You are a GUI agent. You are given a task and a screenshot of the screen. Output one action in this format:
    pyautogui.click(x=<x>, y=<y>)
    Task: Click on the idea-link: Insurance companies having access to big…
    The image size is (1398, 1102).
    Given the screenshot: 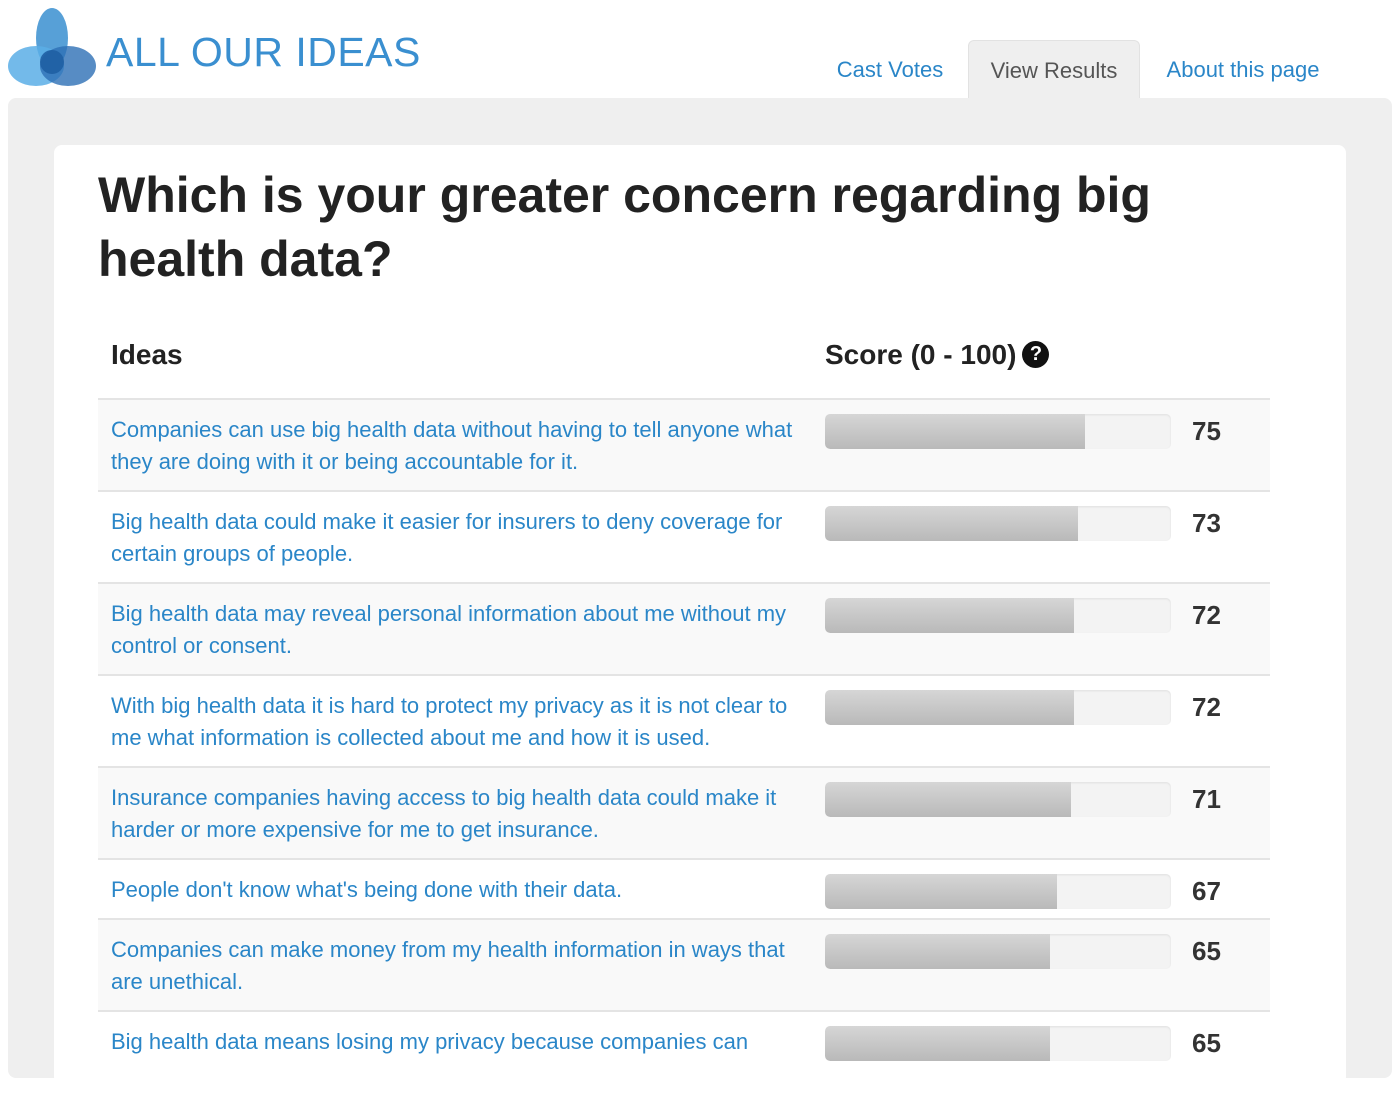 What is the action you would take?
    pyautogui.click(x=456, y=814)
    